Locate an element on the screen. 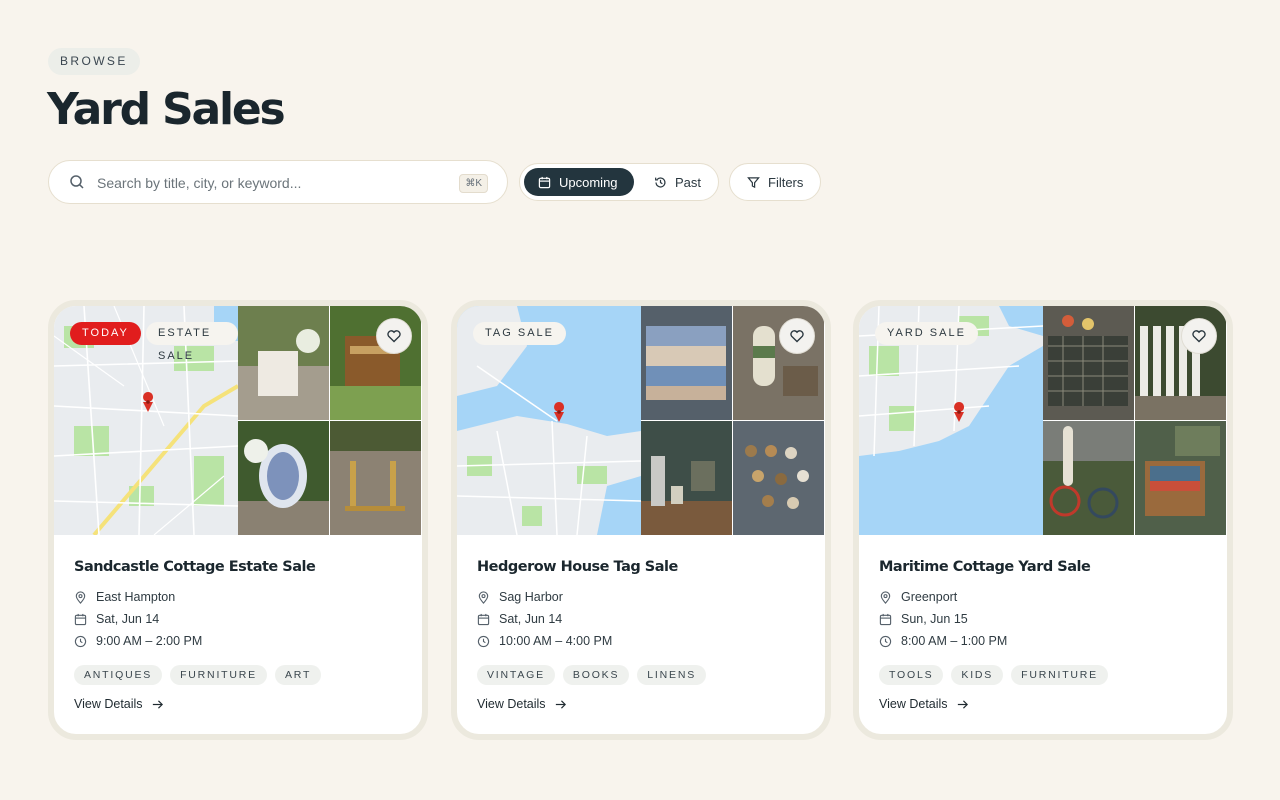  eyebrow-badge: BROWSE is located at coordinates (94, 61).